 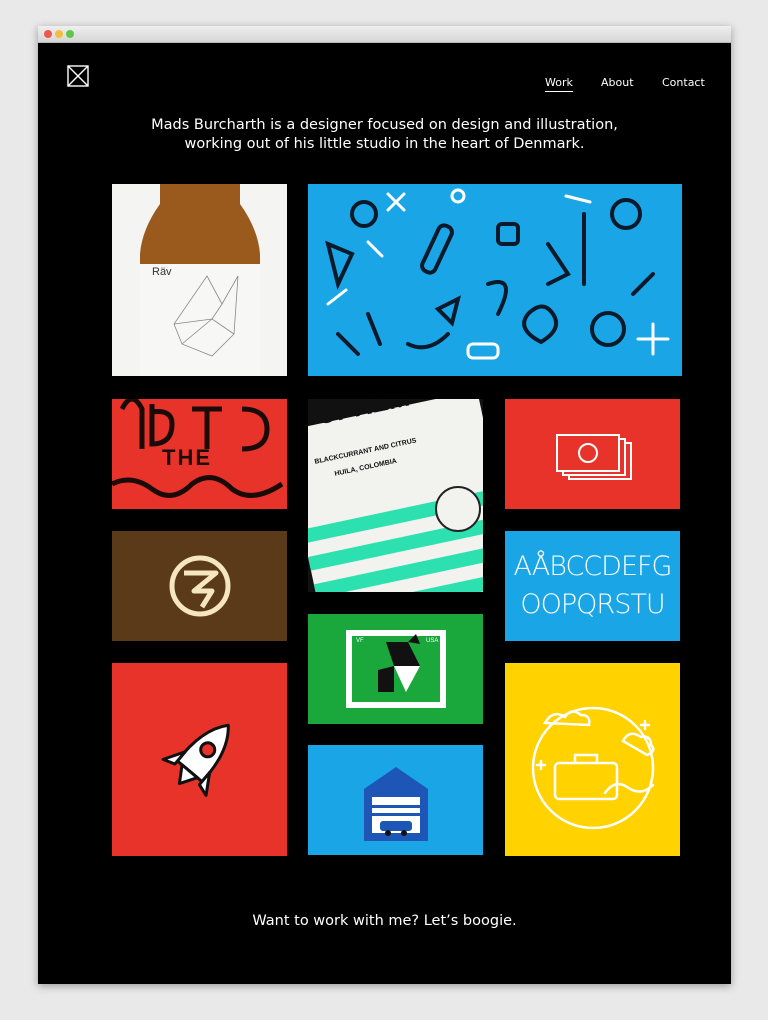 I want to click on project-tile-travel-illustration, so click(x=592, y=759).